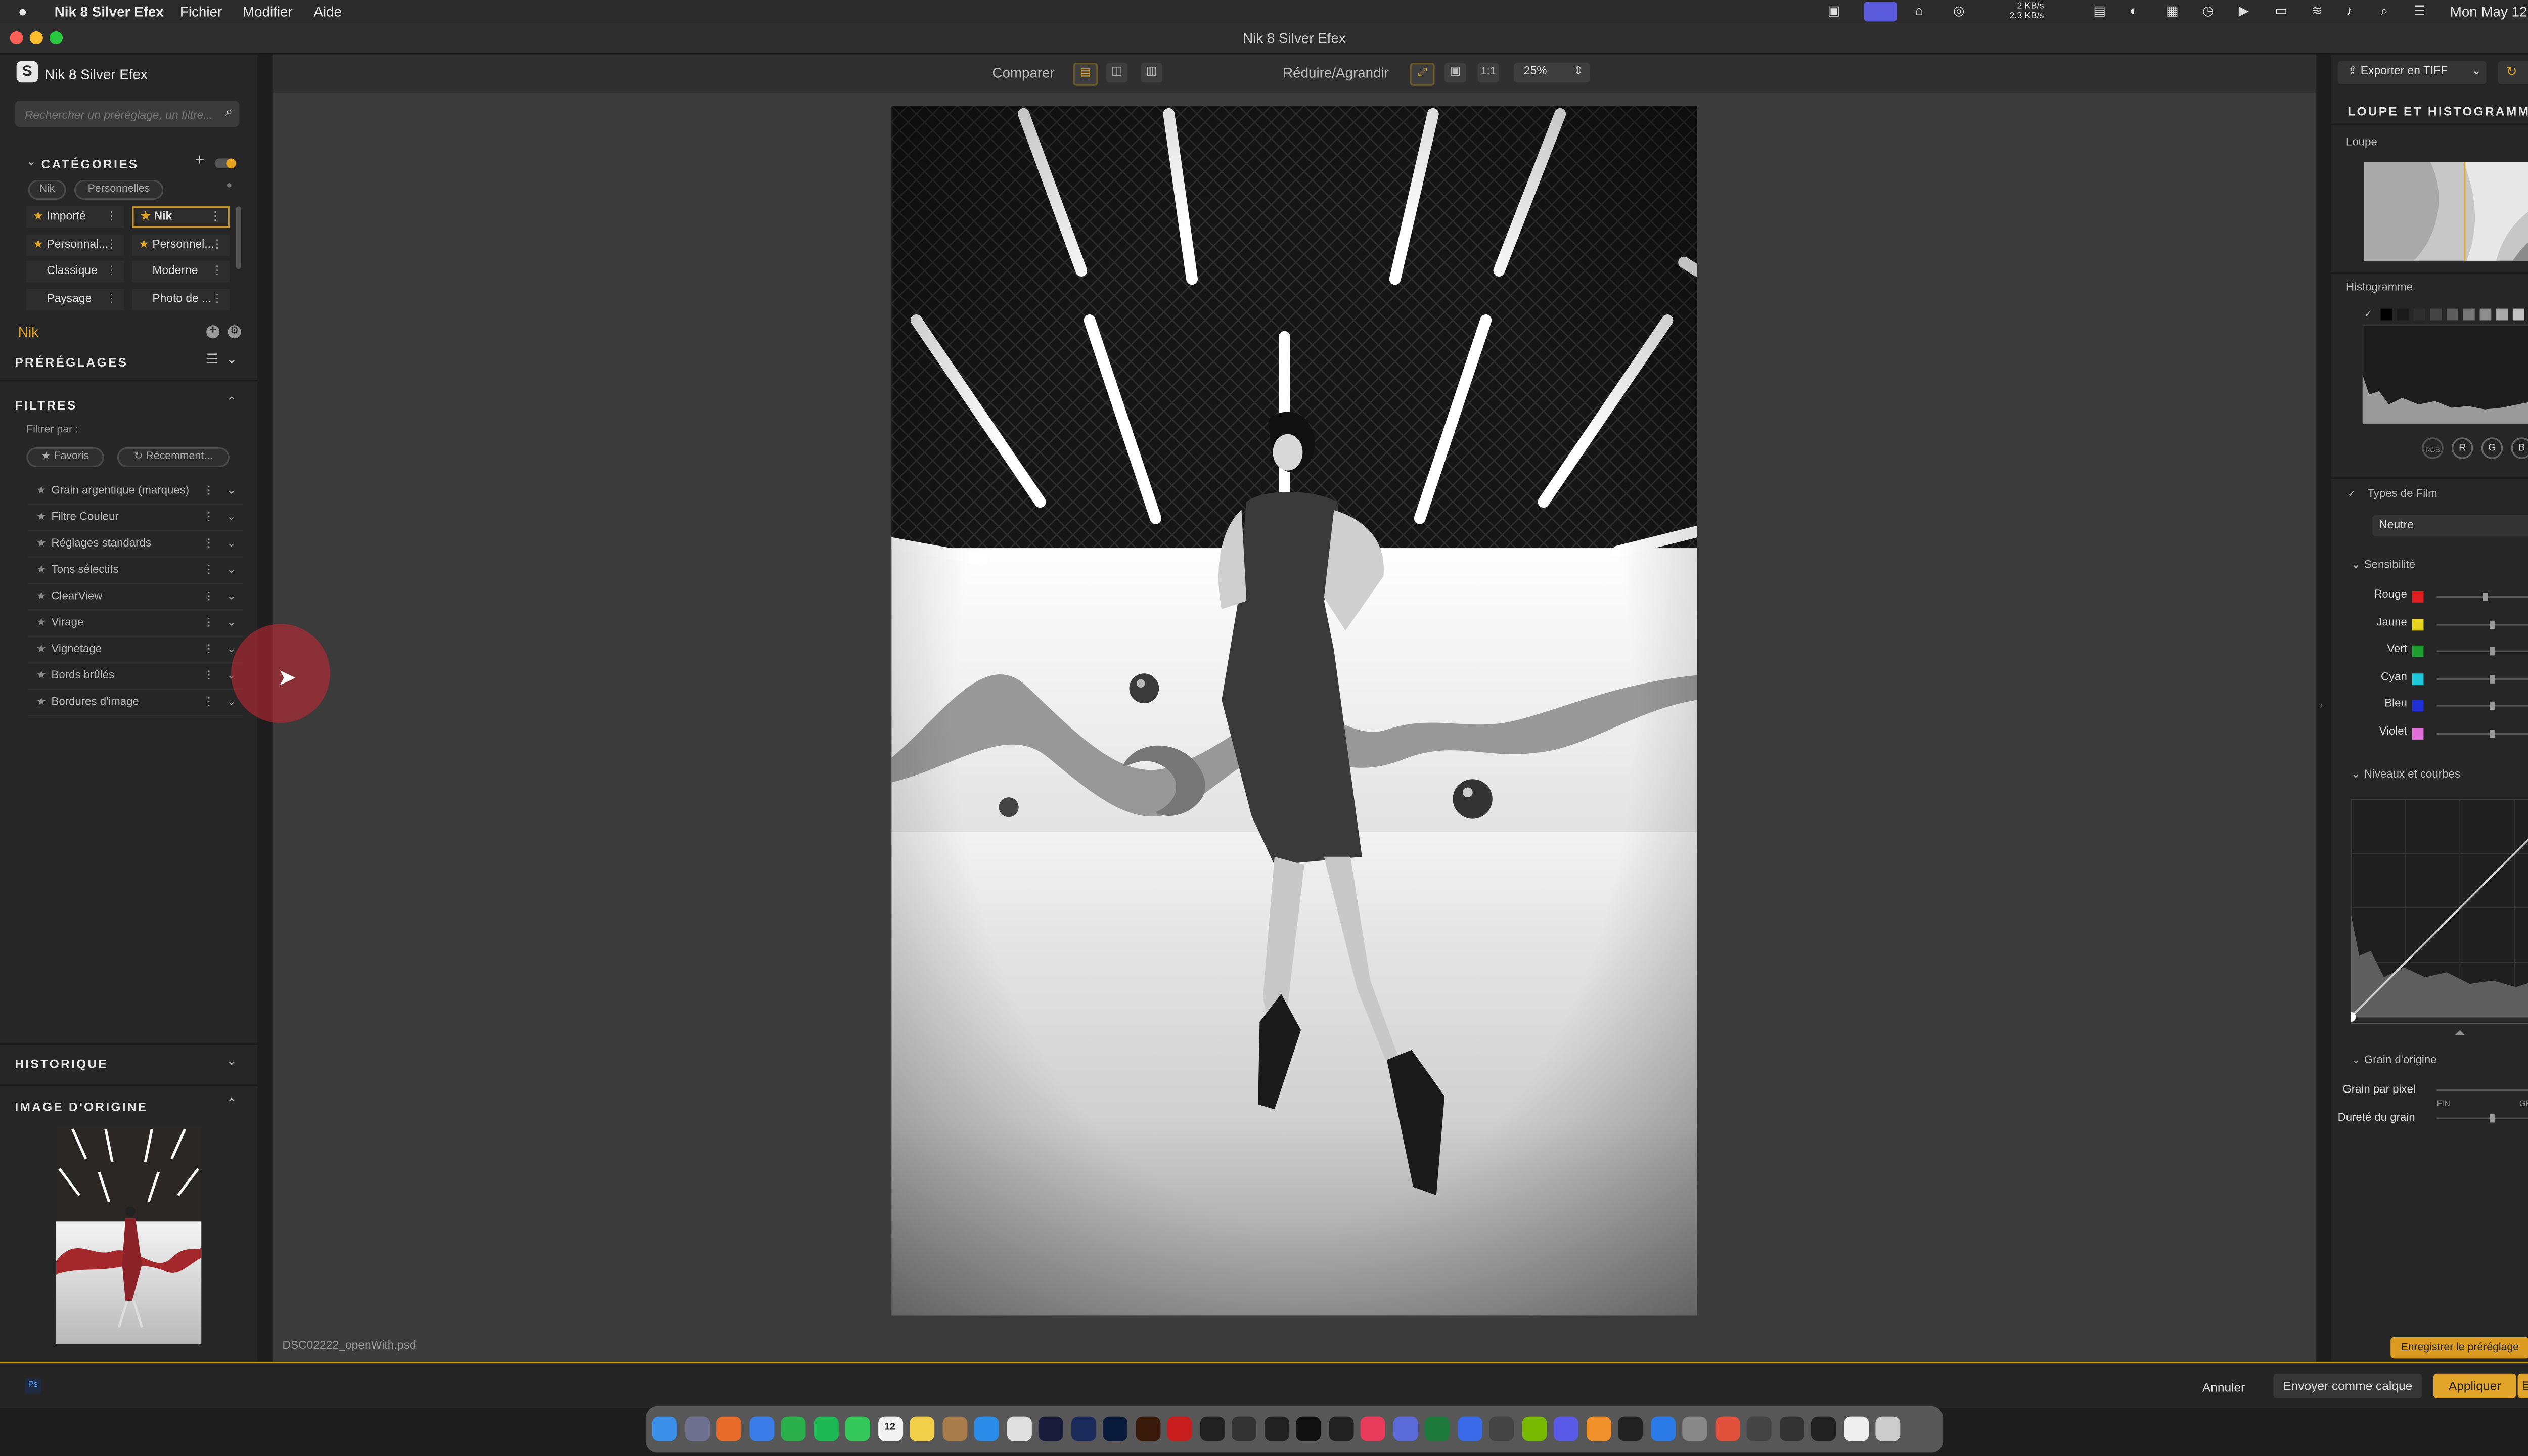  Describe the element at coordinates (2446, 211) in the screenshot. I see `loupe-preview: ✎` at that location.